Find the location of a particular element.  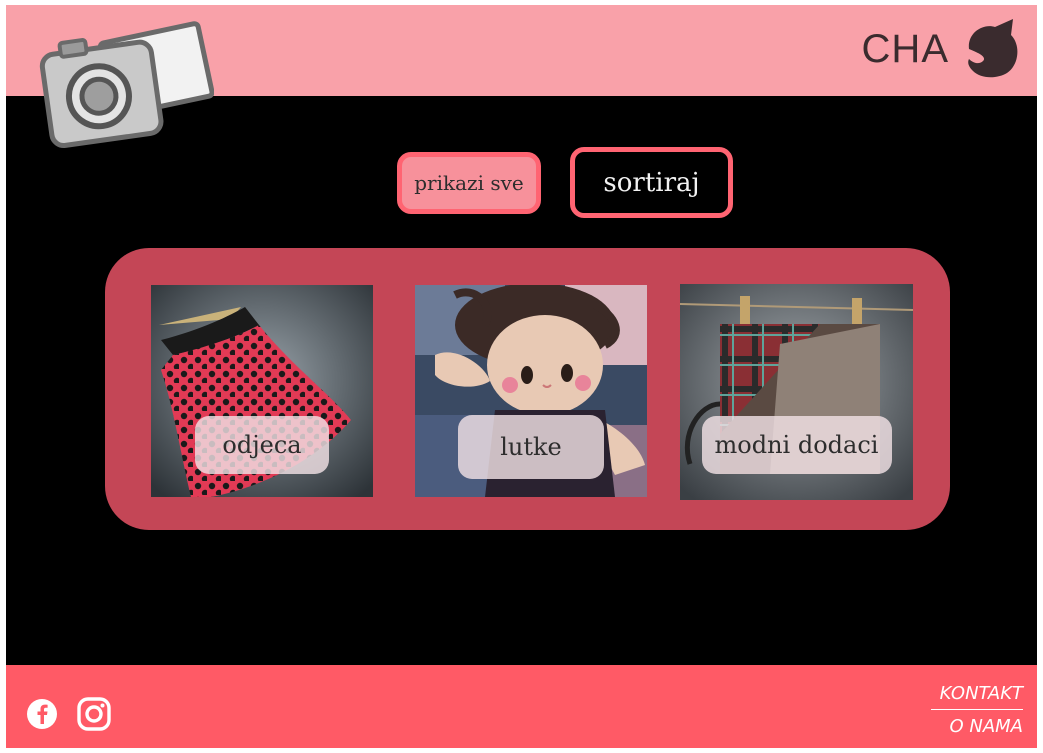

camera-photos-icon is located at coordinates (124, 89).